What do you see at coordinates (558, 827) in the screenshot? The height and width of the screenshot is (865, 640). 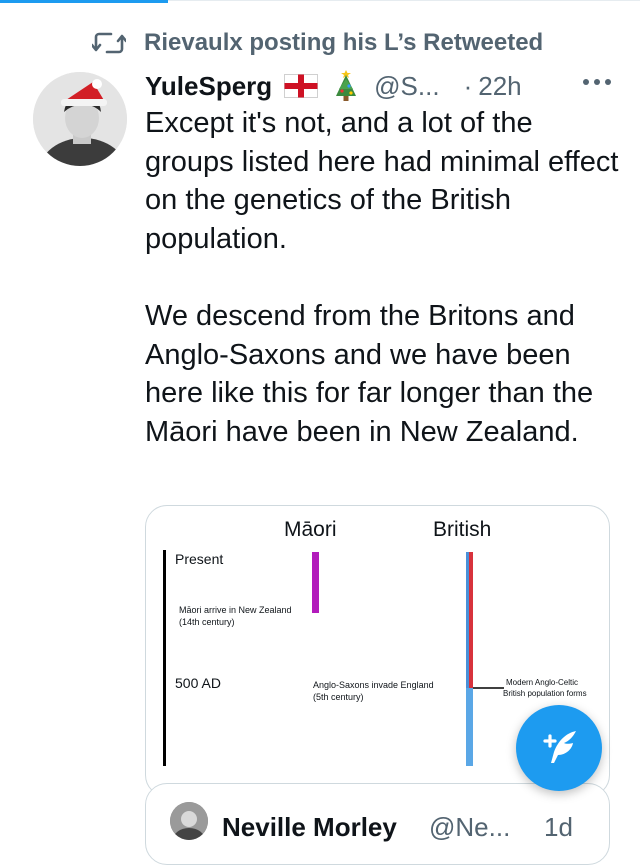 I see `quoted-timestamp: 1d` at bounding box center [558, 827].